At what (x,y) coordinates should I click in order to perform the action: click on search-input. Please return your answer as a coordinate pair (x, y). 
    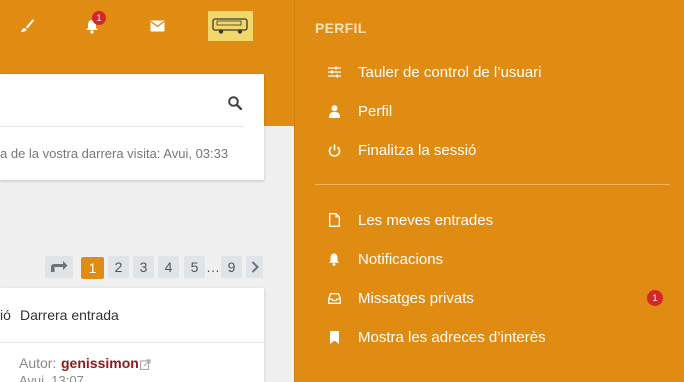
    Looking at the image, I should click on (107, 101).